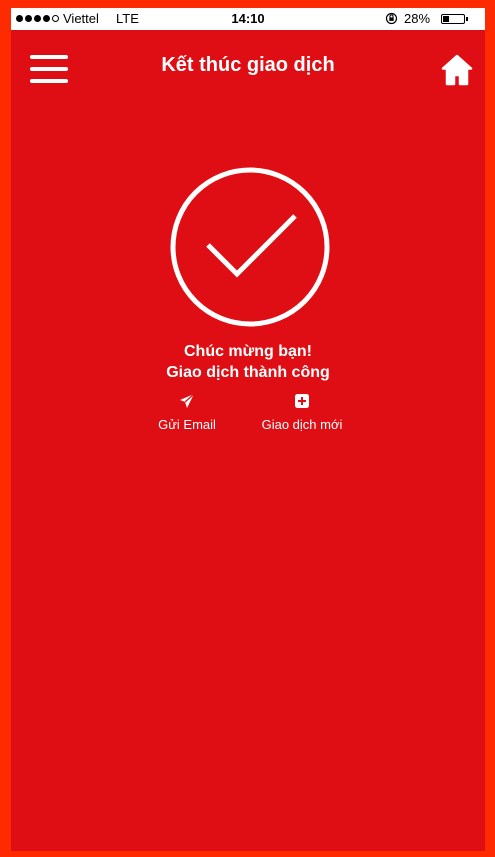 Image resolution: width=495 pixels, height=857 pixels. I want to click on home-icon, so click(457, 70).